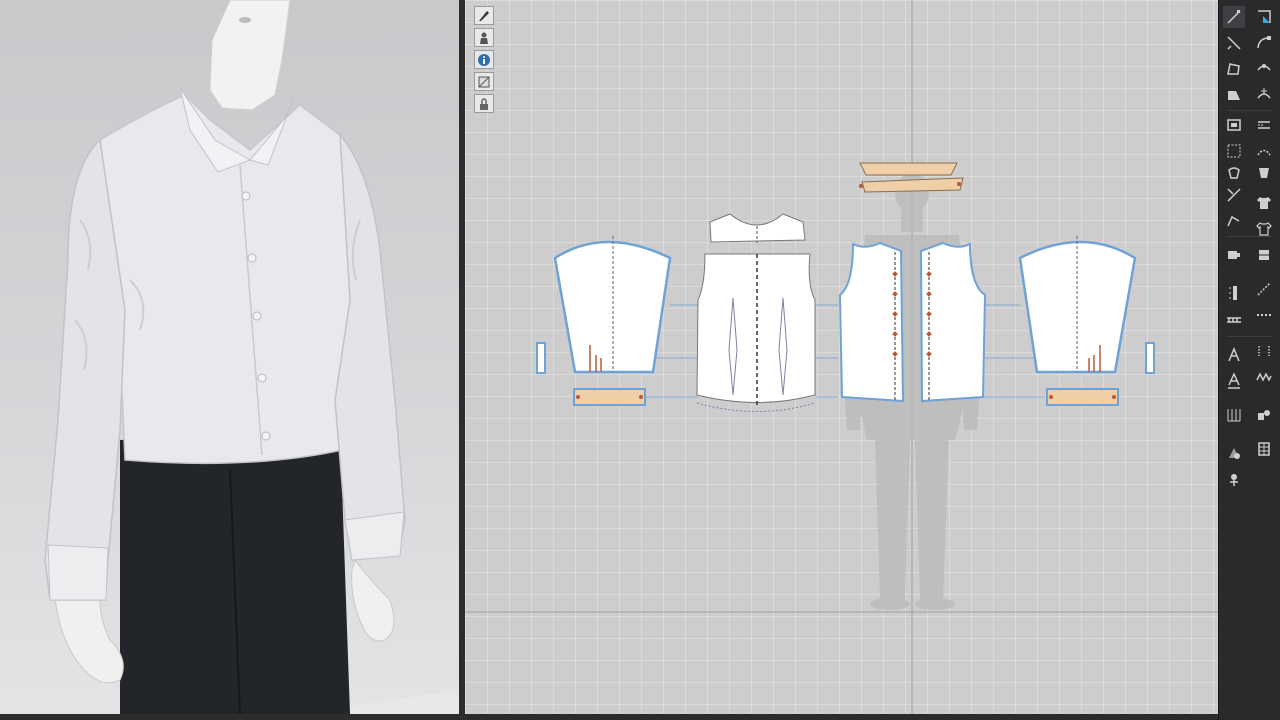  I want to click on rectangle-button, so click(1234, 95).